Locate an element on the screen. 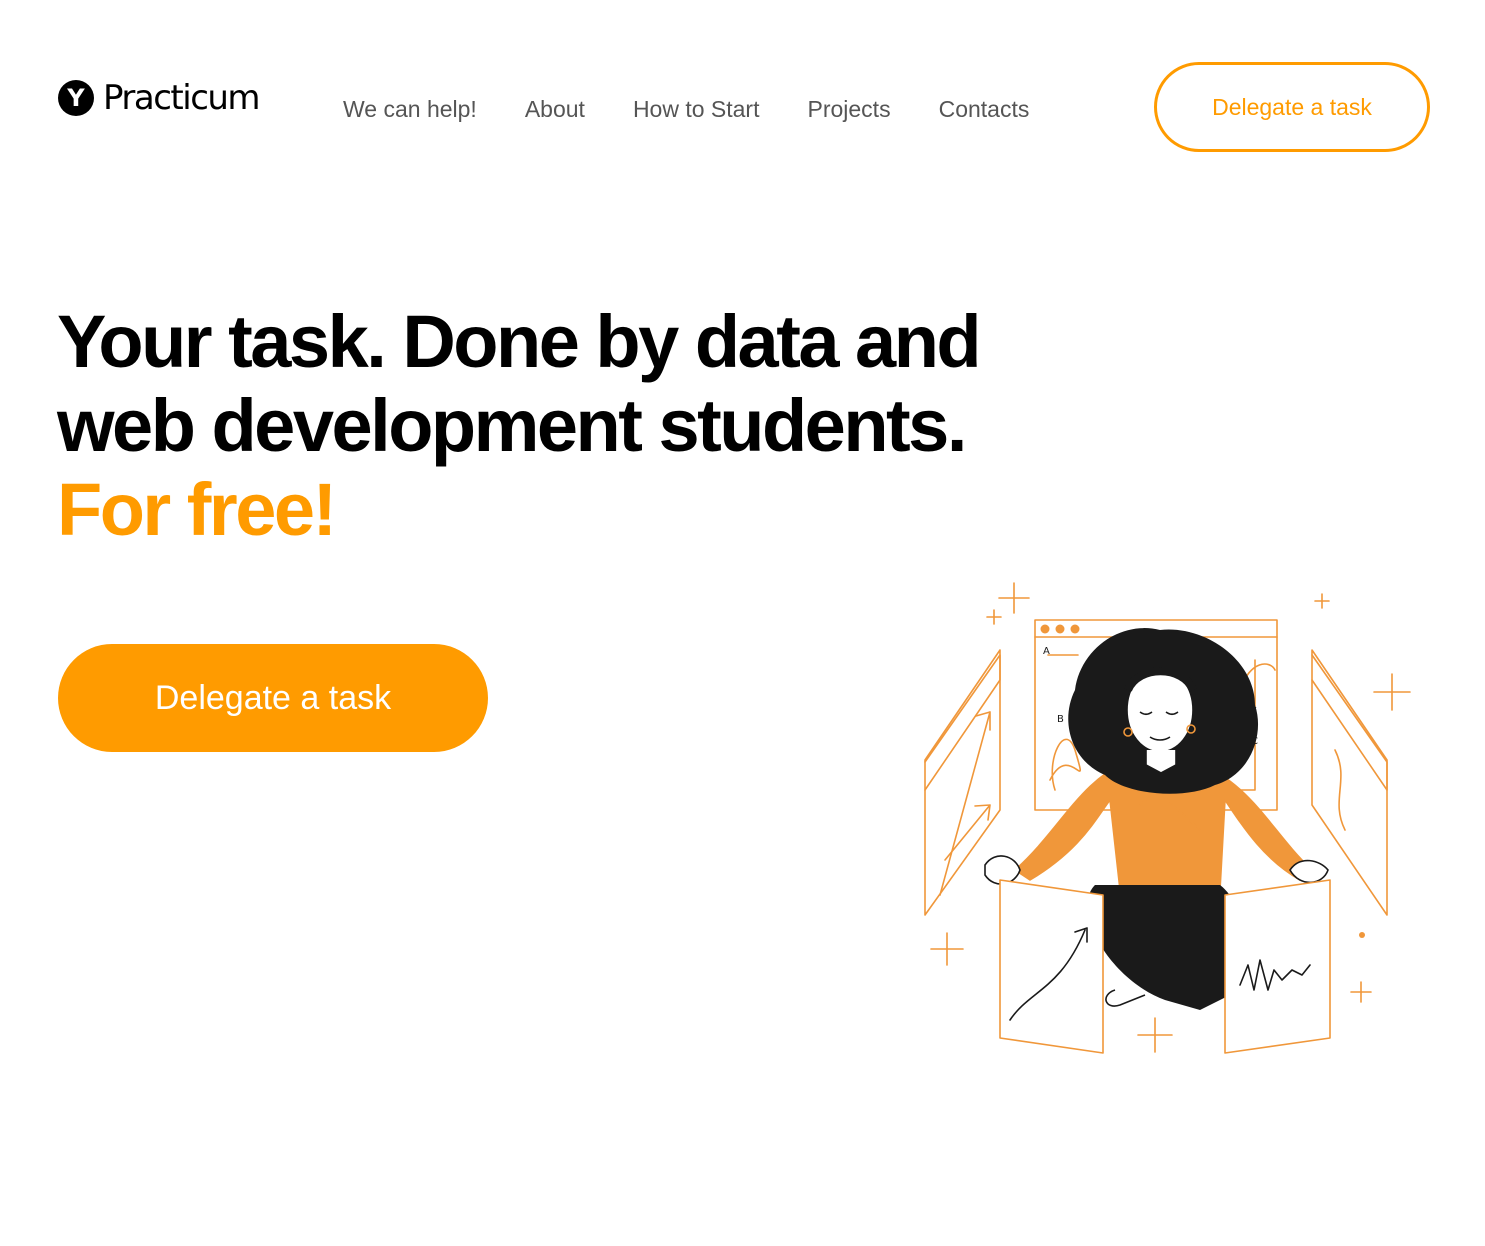 The image size is (1485, 1246). chart-label-f: F is located at coordinates (1254, 711).